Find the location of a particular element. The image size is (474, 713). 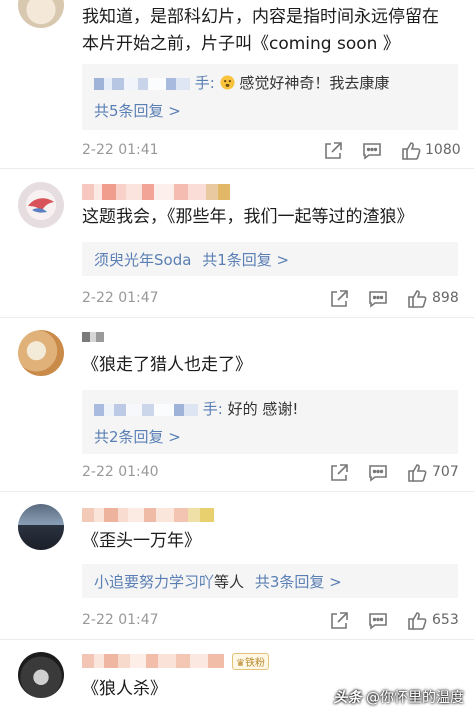

comment-text: 这题我会，《那些年，我们一起等过的渣狼》 is located at coordinates (248, 217).